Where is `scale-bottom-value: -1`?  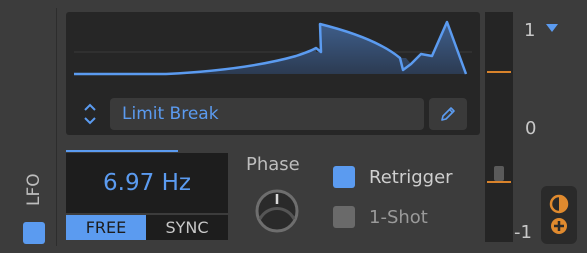
scale-bottom-value: -1 is located at coordinates (523, 232).